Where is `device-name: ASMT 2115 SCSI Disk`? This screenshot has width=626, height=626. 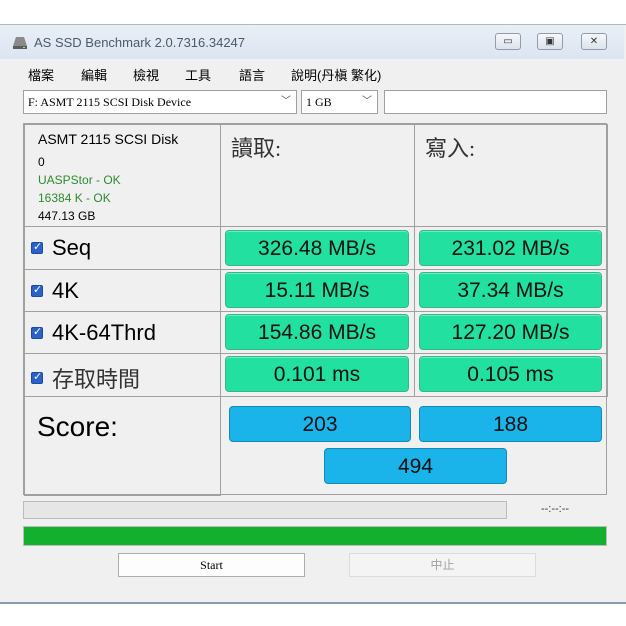 device-name: ASMT 2115 SCSI Disk is located at coordinates (108, 139).